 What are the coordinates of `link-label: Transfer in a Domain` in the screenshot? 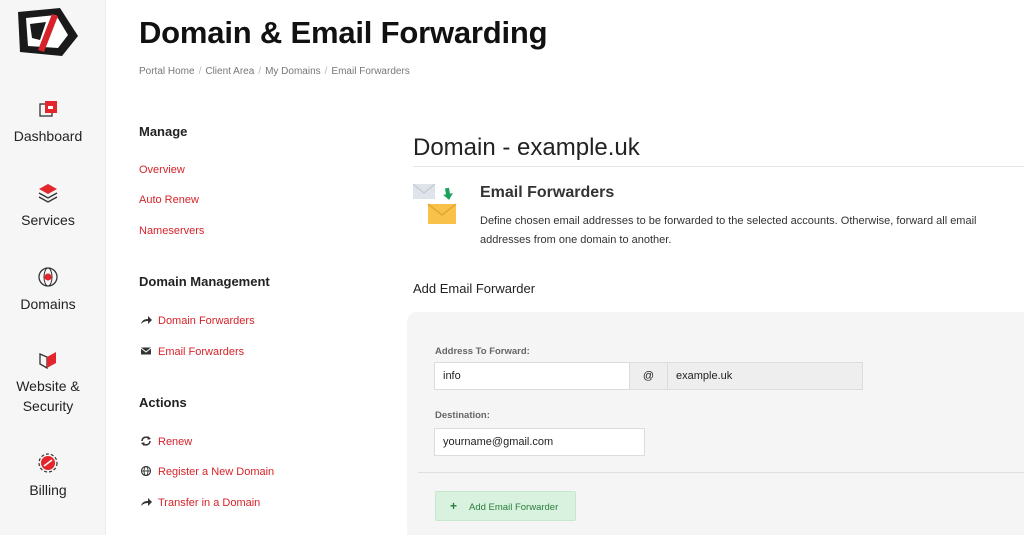 It's located at (209, 503).